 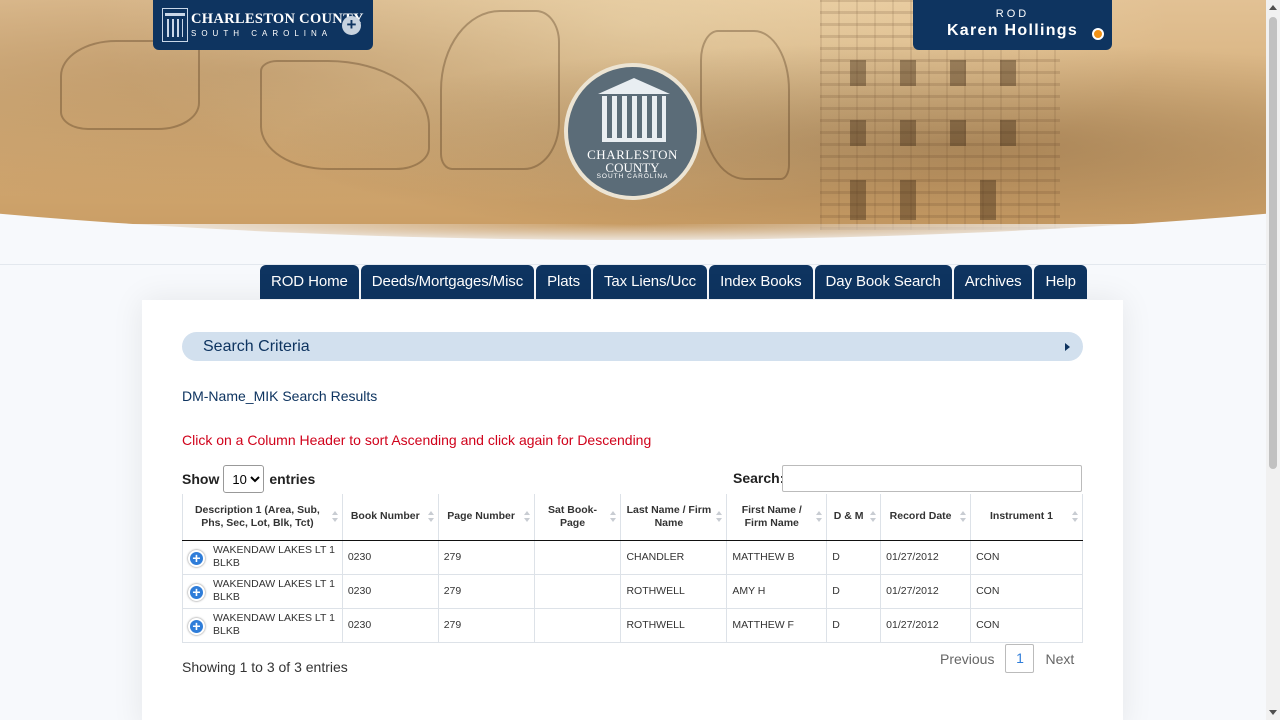 What do you see at coordinates (1012, 14) in the screenshot?
I see `user-role: ROD` at bounding box center [1012, 14].